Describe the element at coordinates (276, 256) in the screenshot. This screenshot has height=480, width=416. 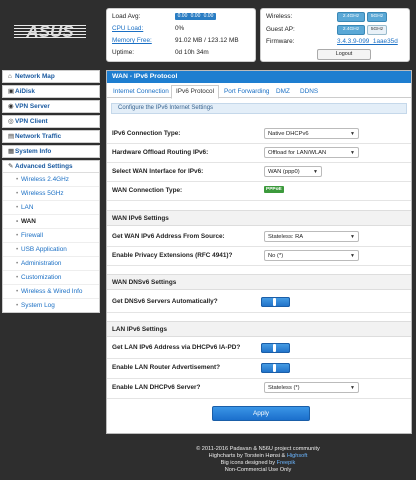
I see `select-value: No (*)` at that location.